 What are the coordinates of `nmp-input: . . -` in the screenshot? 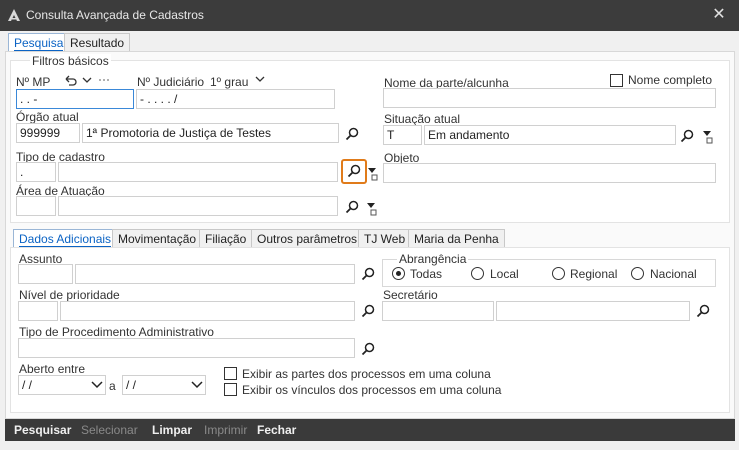 It's located at (75, 99).